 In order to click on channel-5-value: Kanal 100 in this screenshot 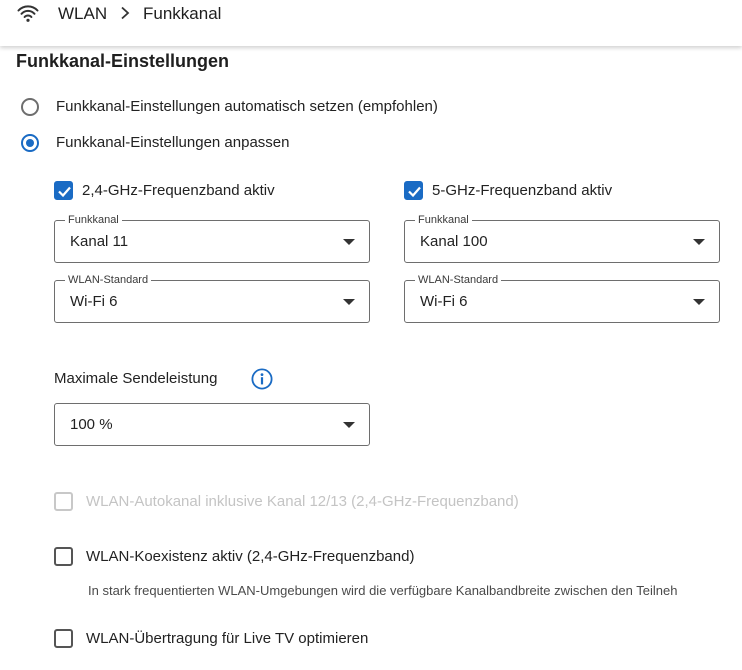, I will do `click(454, 241)`.